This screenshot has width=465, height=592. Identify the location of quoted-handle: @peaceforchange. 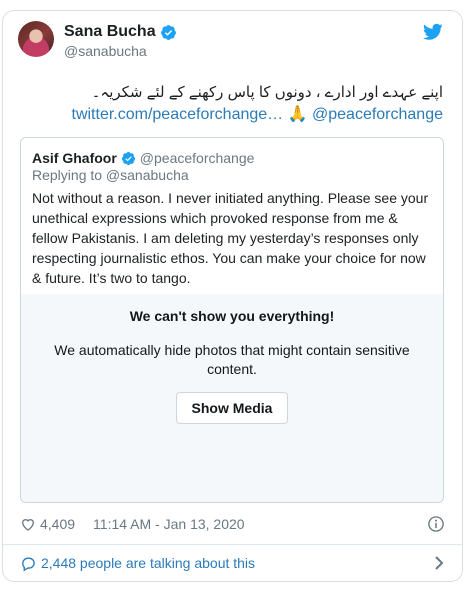
(197, 158).